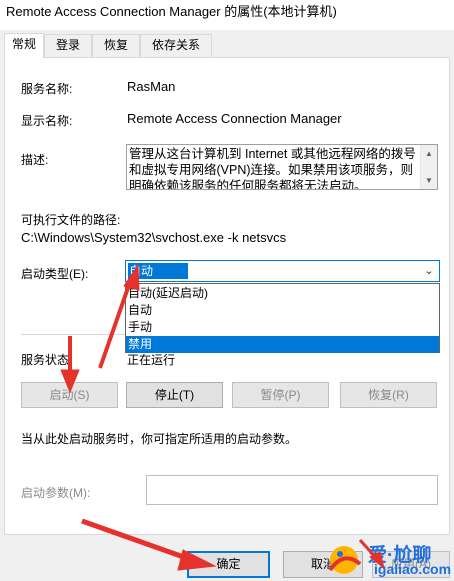  Describe the element at coordinates (158, 271) in the screenshot. I see `startup-type-selected: 自动` at that location.